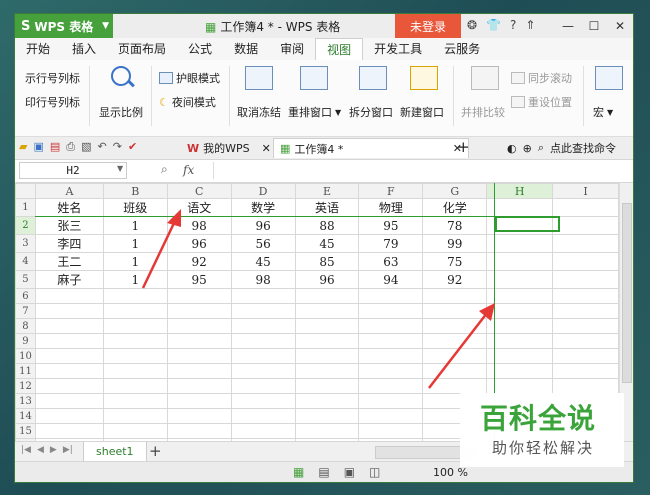 This screenshot has height=495, width=650. Describe the element at coordinates (327, 261) in the screenshot. I see `cell: 85` at that location.